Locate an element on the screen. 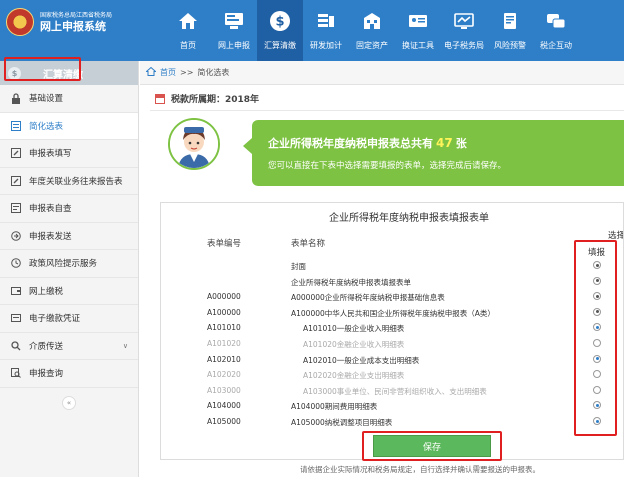 Image resolution: width=624 pixels, height=477 pixels. nav-interaction-label: 税企互动 is located at coordinates (556, 45).